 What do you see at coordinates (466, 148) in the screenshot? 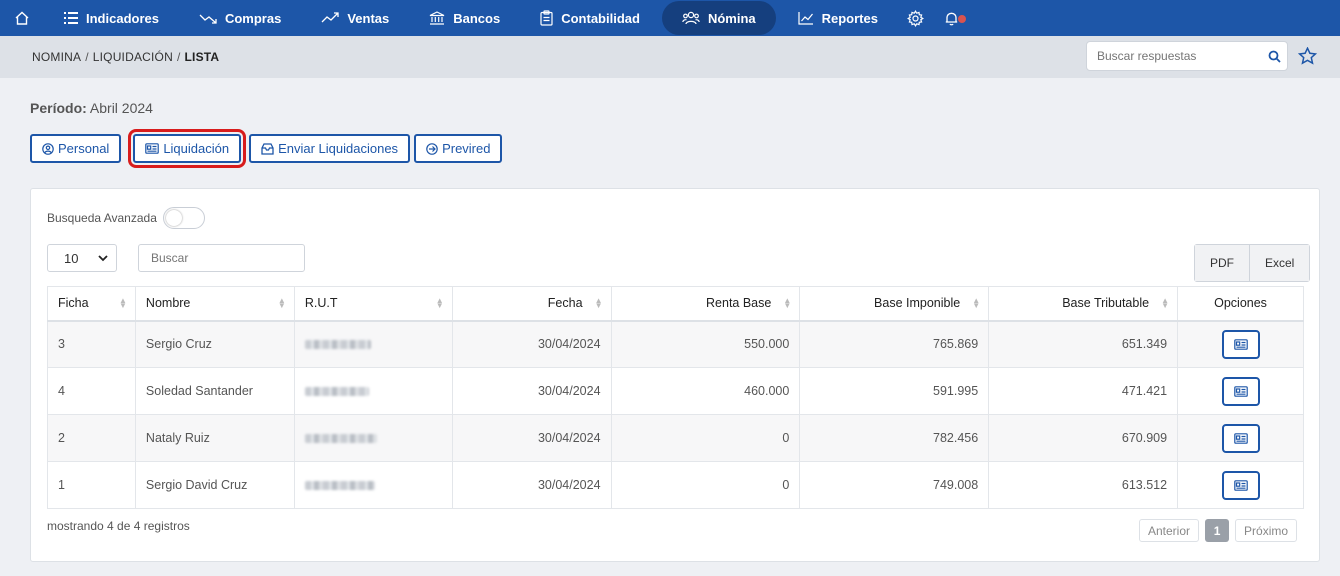
I see `button-label: Previred` at bounding box center [466, 148].